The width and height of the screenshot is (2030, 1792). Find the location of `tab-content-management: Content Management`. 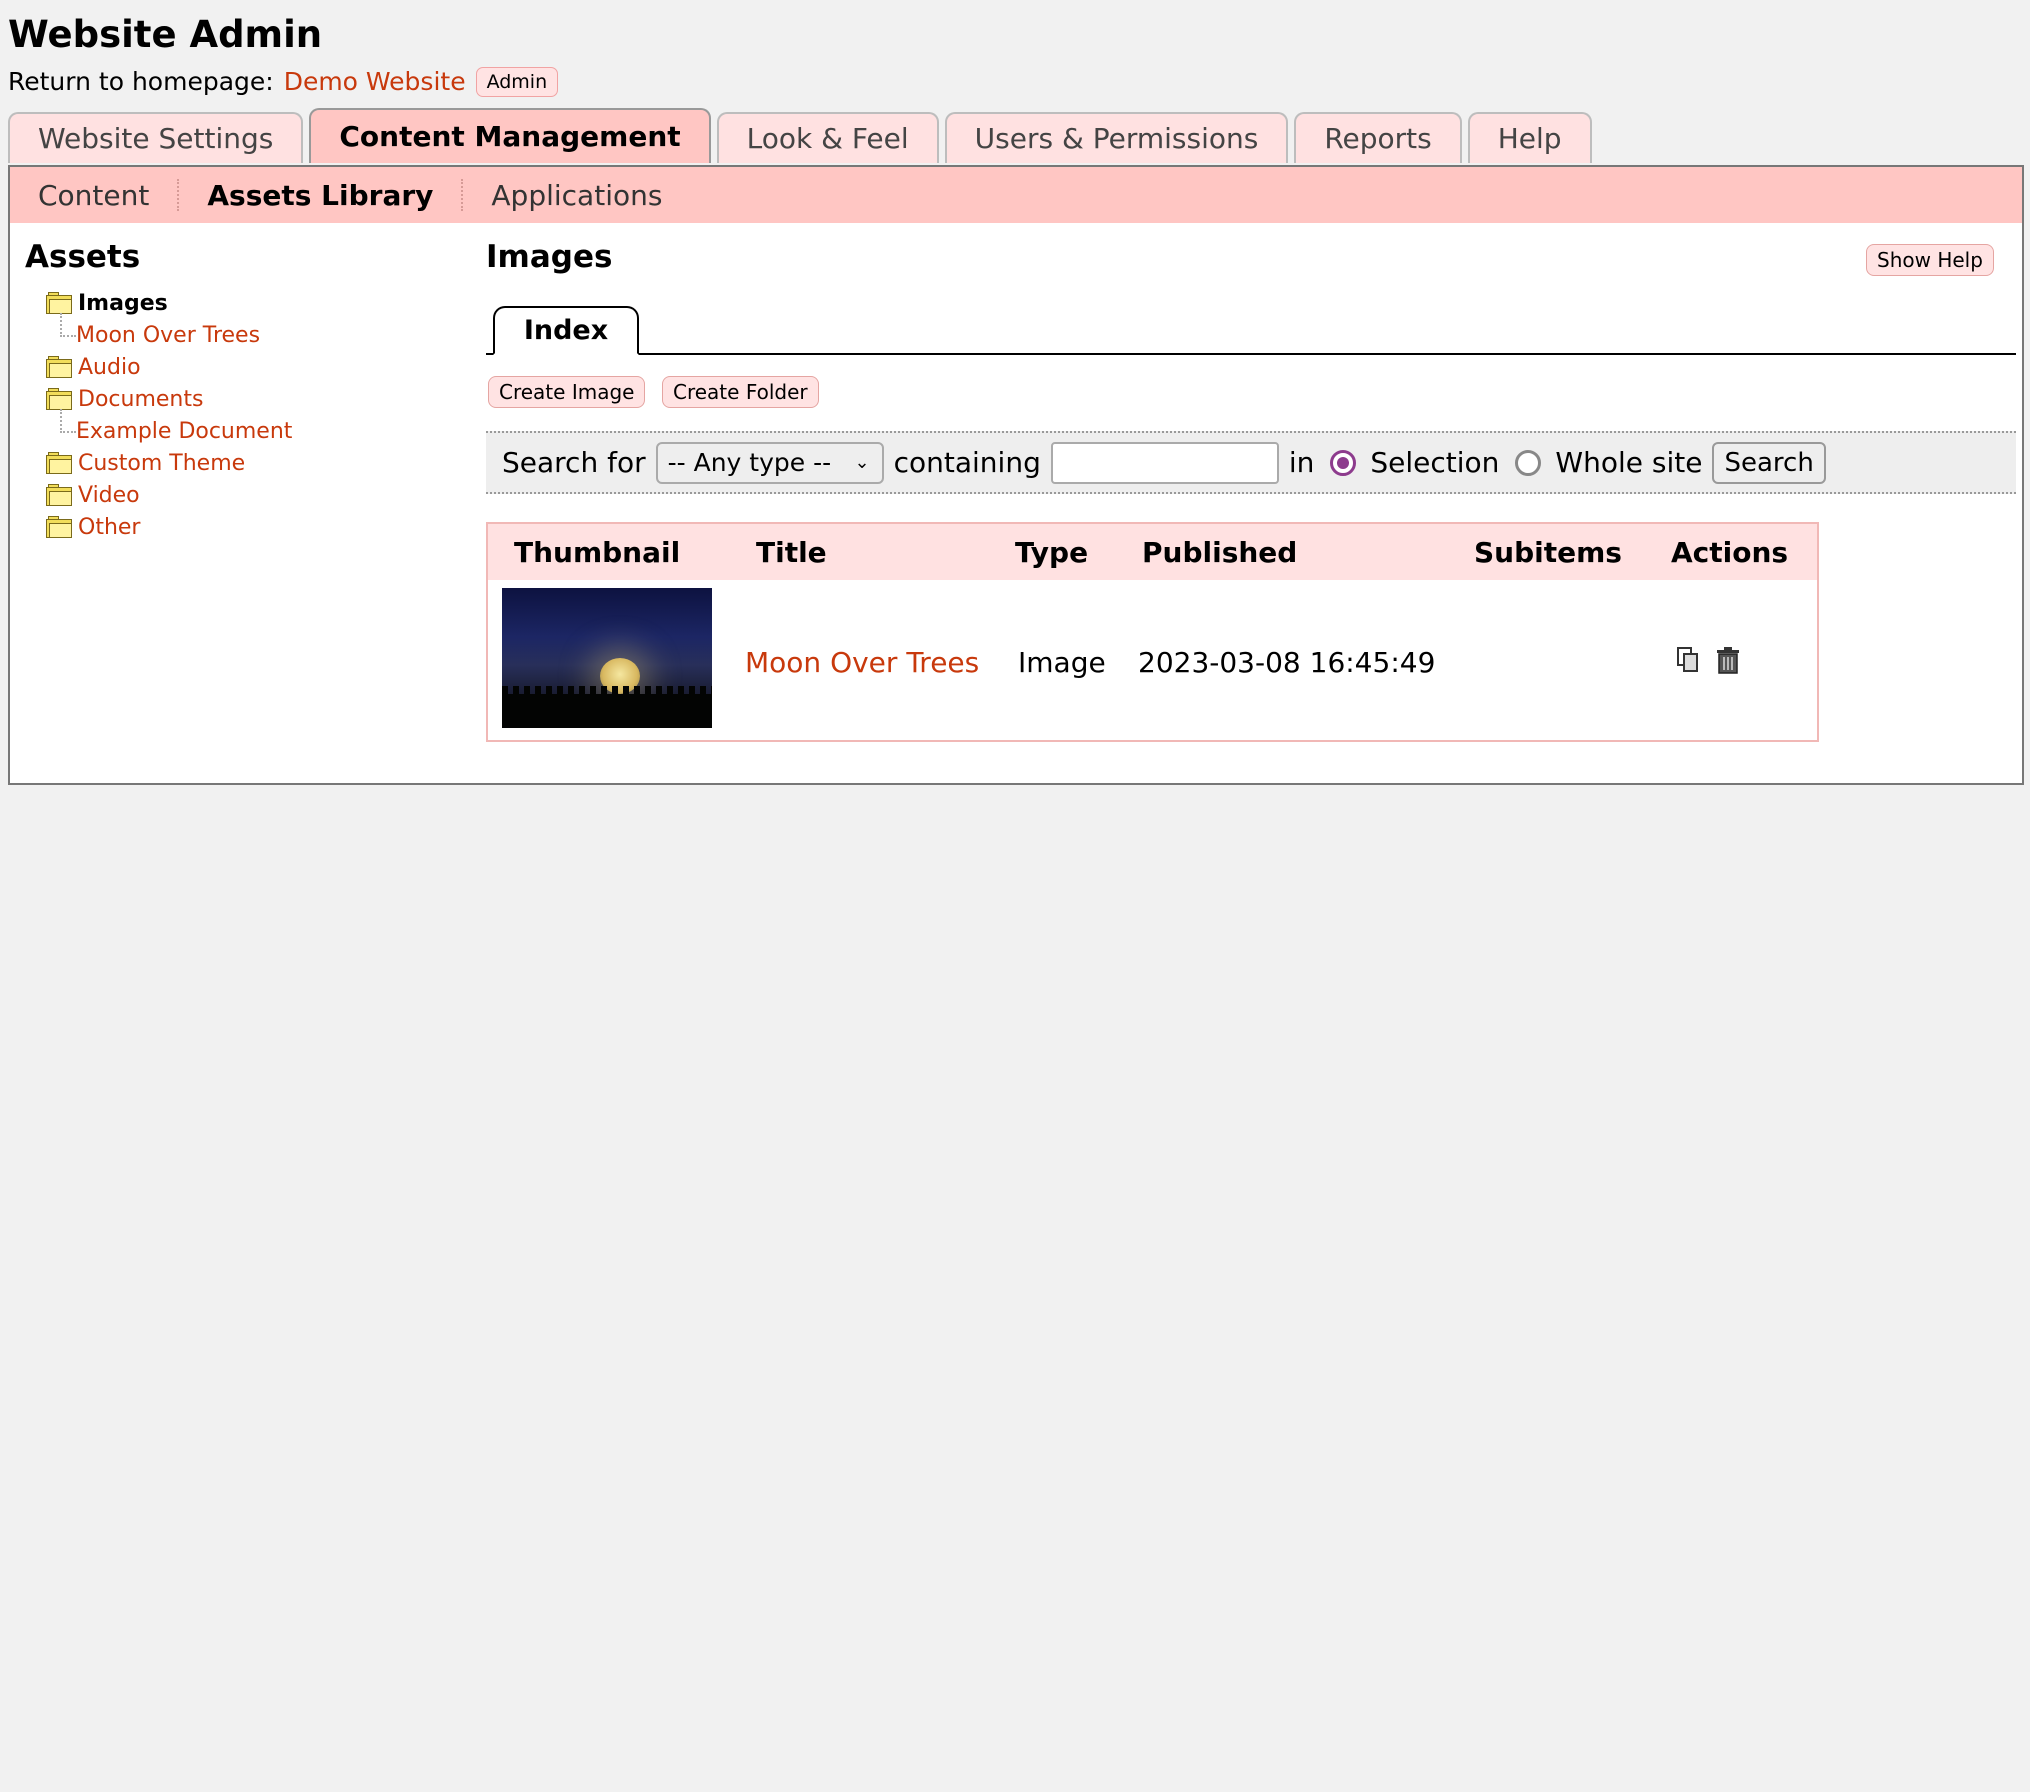

tab-content-management: Content Management is located at coordinates (510, 135).